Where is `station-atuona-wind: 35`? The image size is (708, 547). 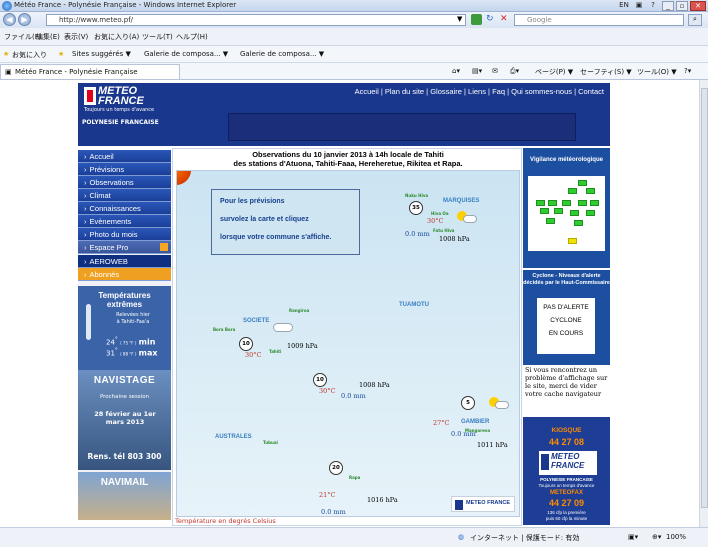
station-atuona-wind: 35 is located at coordinates (416, 208).